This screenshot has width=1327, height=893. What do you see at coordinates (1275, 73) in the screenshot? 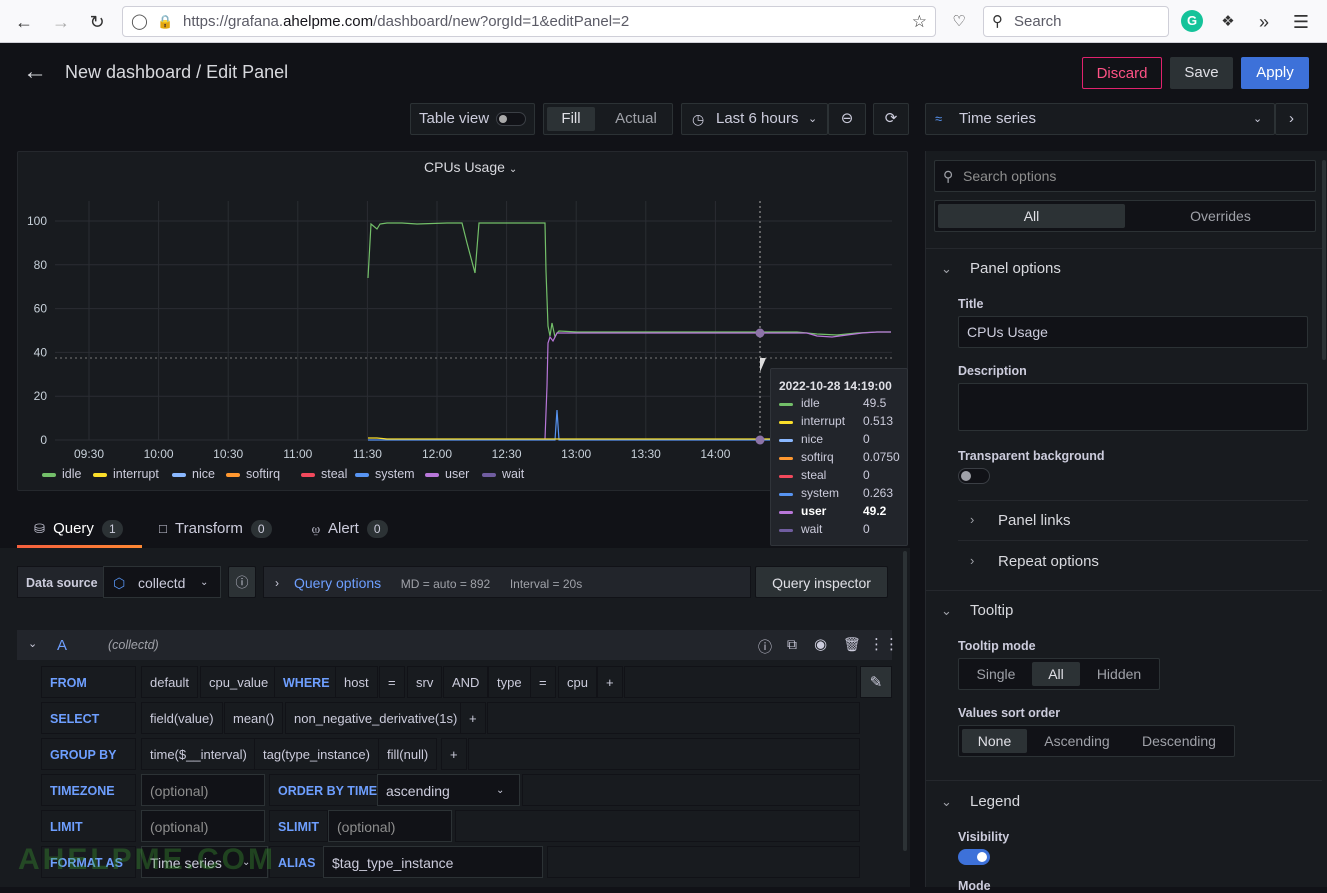
I see `apply-button: Apply` at bounding box center [1275, 73].